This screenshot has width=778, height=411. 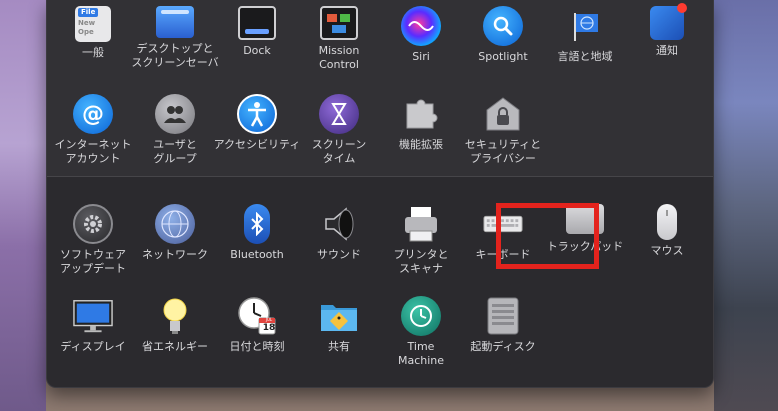 I want to click on extensions-icon, so click(x=421, y=114).